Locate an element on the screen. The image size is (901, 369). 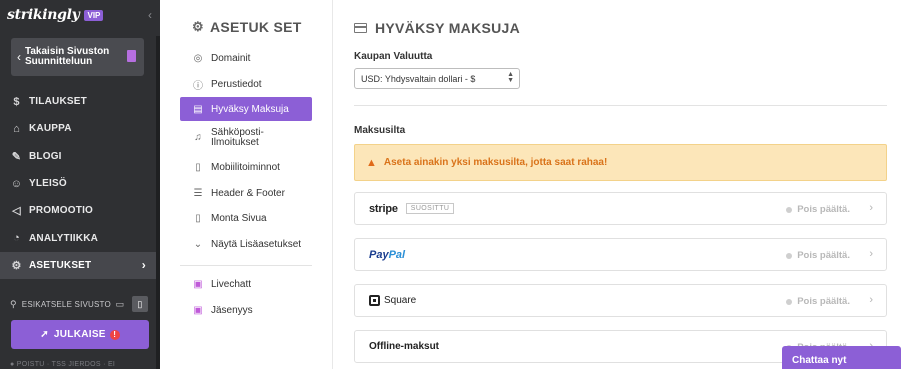
gateway-row-stripe: stripe SUOSITTU Pois päältä. › is located at coordinates (620, 208).